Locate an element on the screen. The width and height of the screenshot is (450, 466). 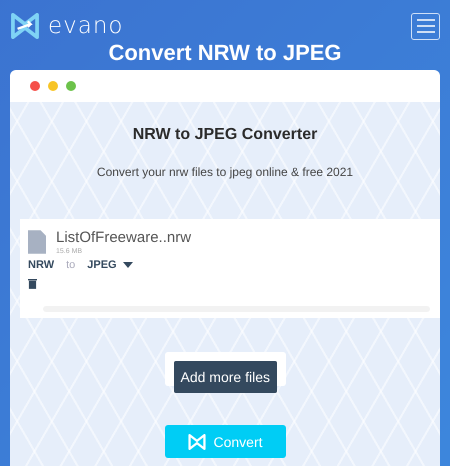
format-dropdown: JPEG is located at coordinates (110, 265).